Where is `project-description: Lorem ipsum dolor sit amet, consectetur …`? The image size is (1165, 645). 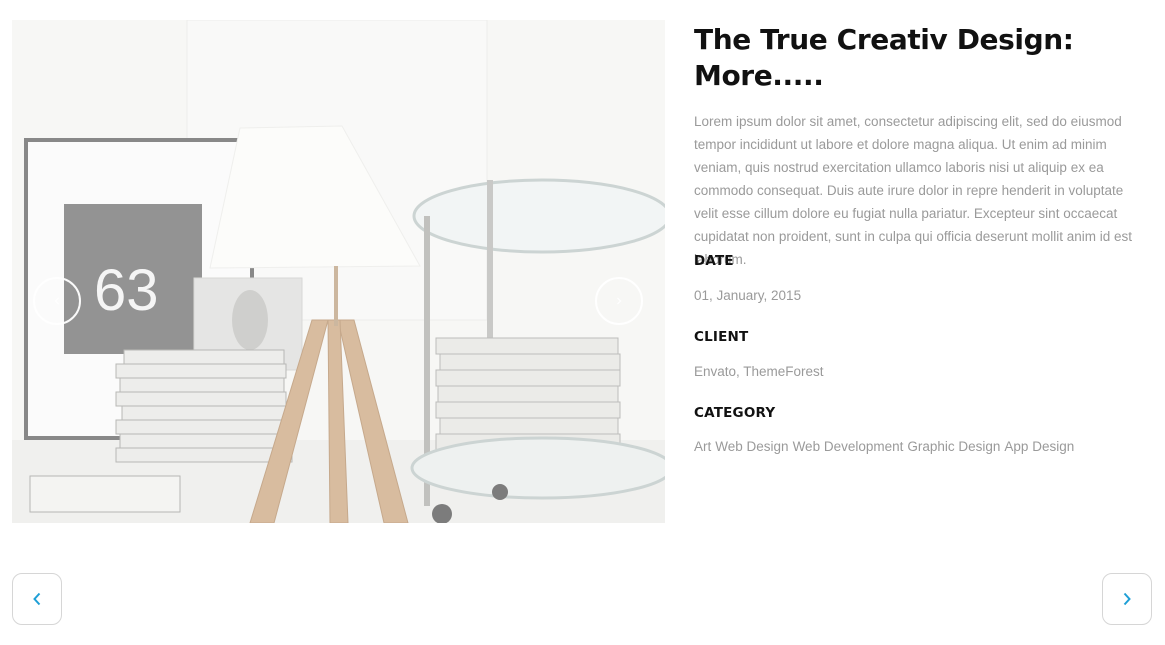
project-description: Lorem ipsum dolor sit amet, consectetur … is located at coordinates (913, 190).